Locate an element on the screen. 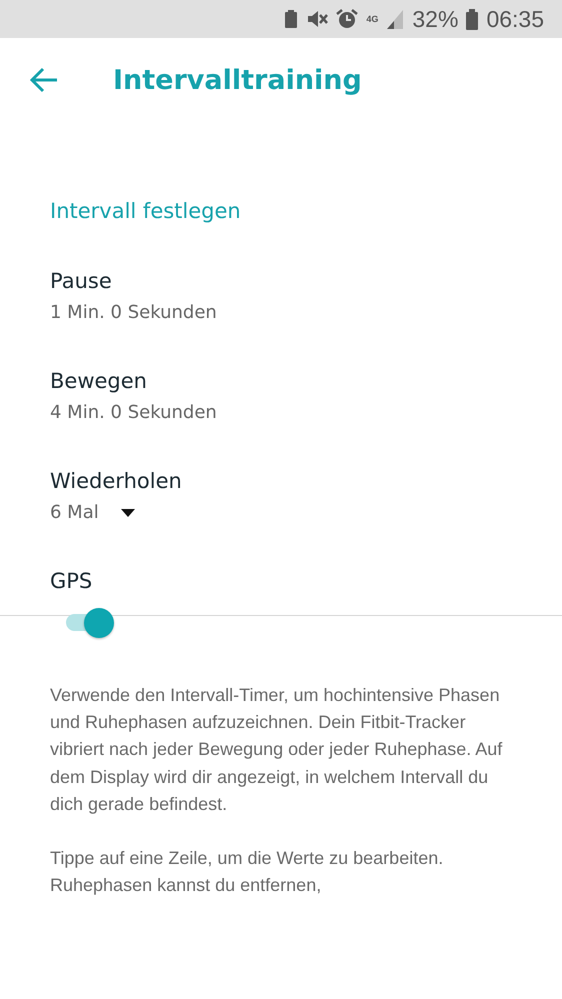 The width and height of the screenshot is (562, 999). battery-percentage: 32% is located at coordinates (435, 19).